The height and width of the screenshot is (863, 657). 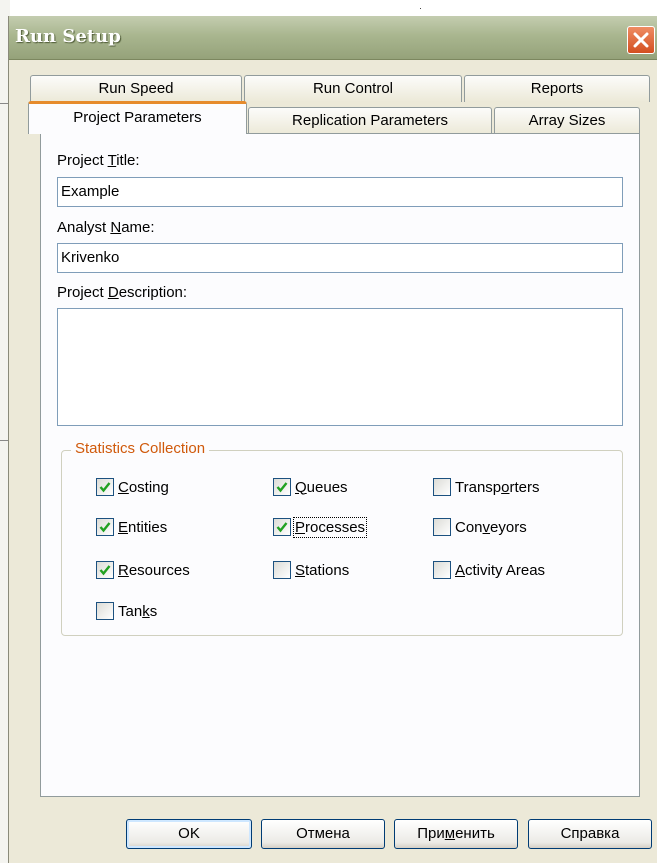 What do you see at coordinates (497, 487) in the screenshot?
I see `transporters-label: Transporters` at bounding box center [497, 487].